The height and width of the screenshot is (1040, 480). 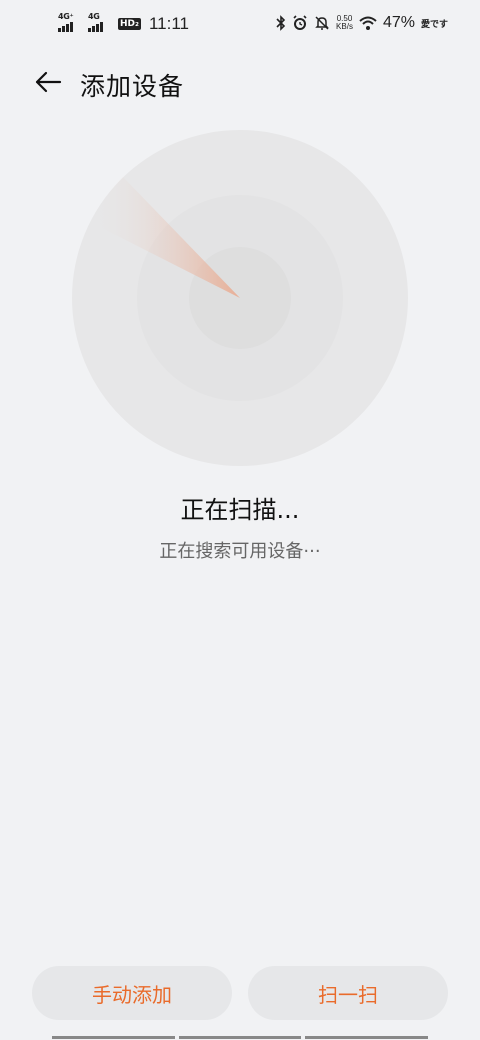 I want to click on manual-add-button: 手动添加, so click(x=132, y=993).